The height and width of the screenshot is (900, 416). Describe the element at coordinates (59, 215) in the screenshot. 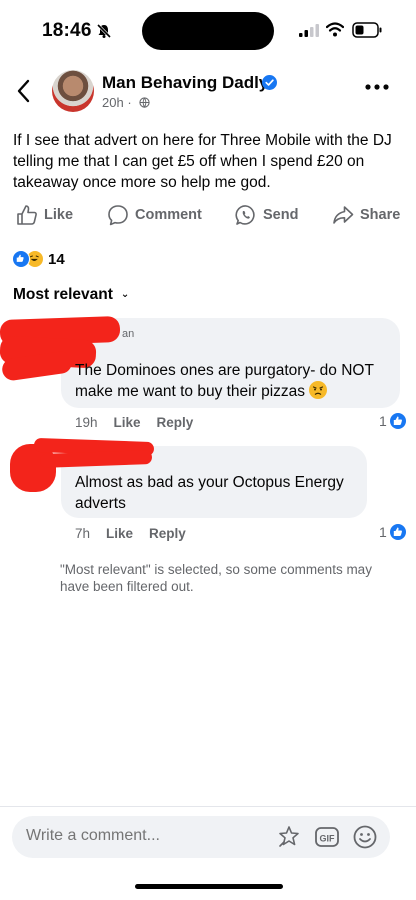

I see `like-label: Like` at that location.